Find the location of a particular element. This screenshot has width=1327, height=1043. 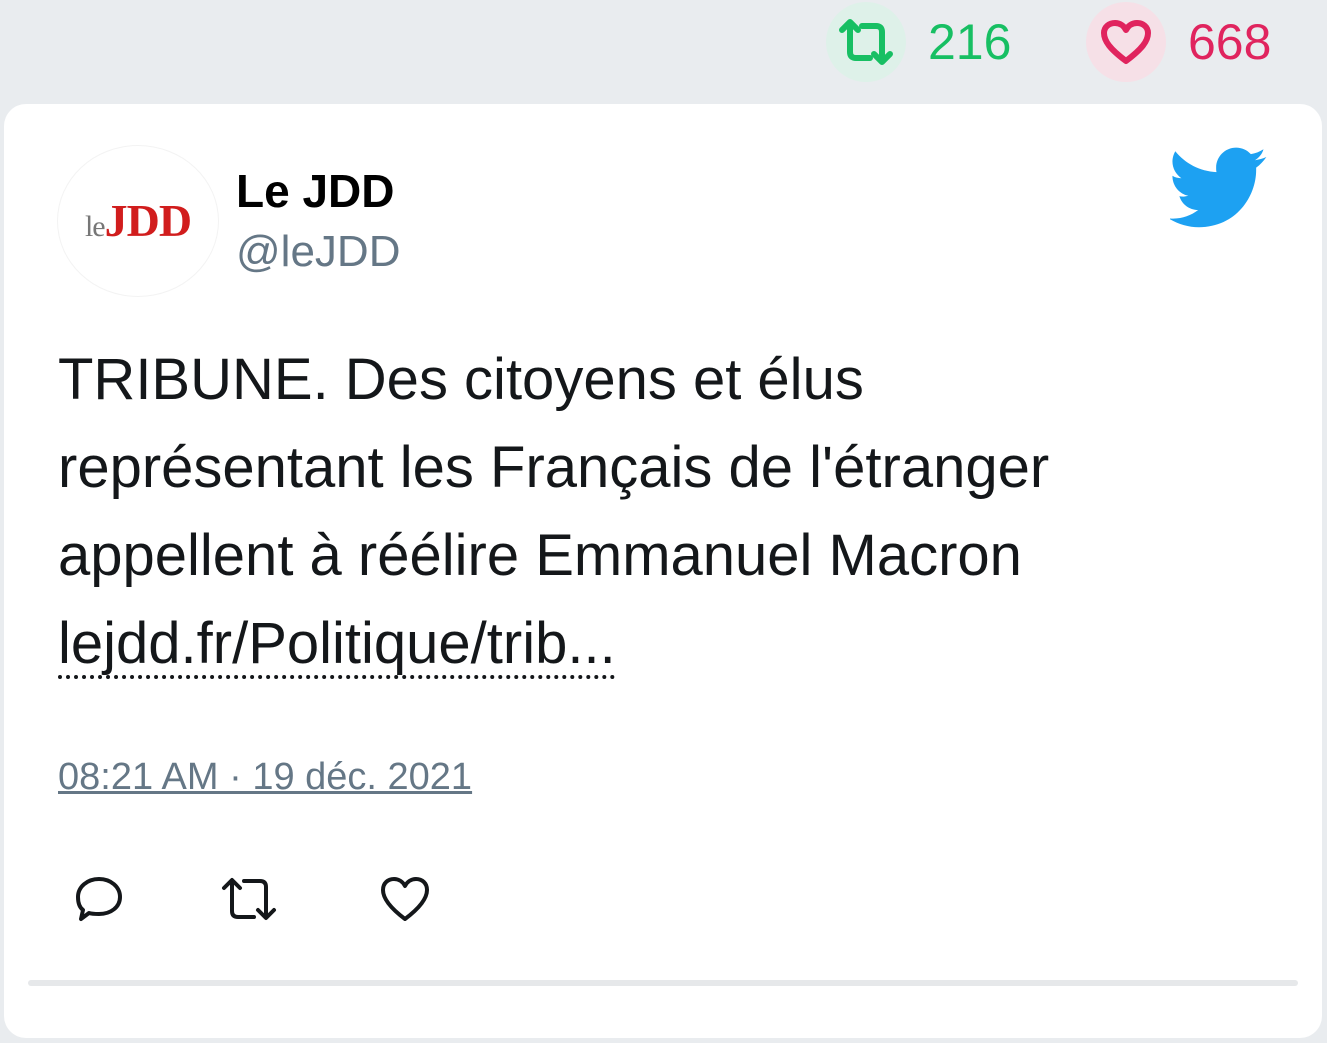

like-count: 668 is located at coordinates (1230, 42).